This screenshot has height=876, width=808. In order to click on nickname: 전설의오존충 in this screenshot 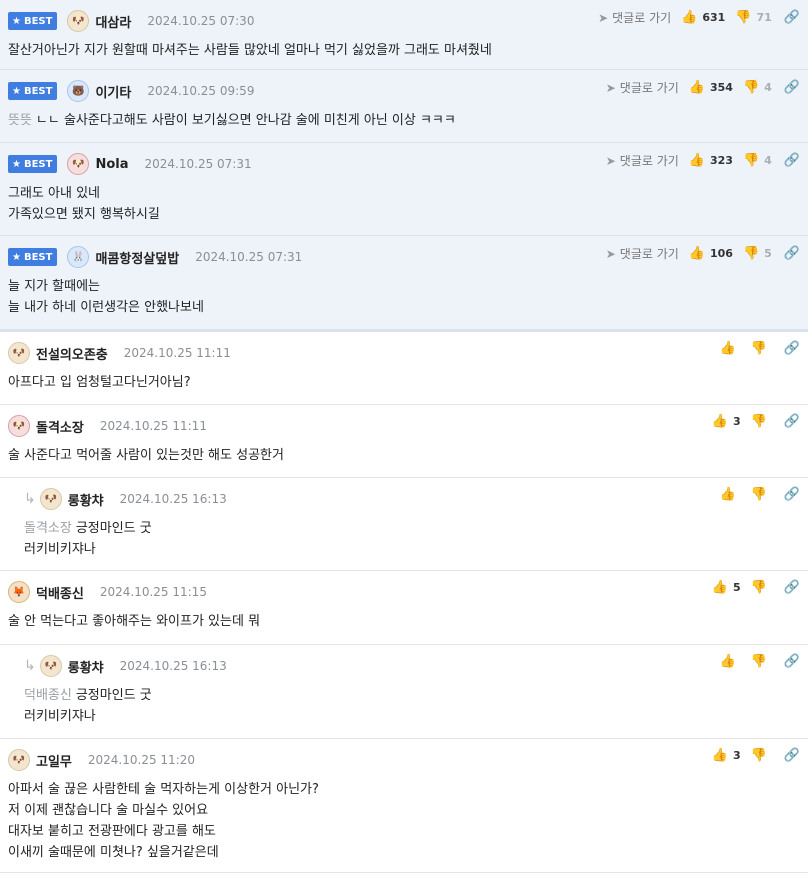, I will do `click(72, 353)`.